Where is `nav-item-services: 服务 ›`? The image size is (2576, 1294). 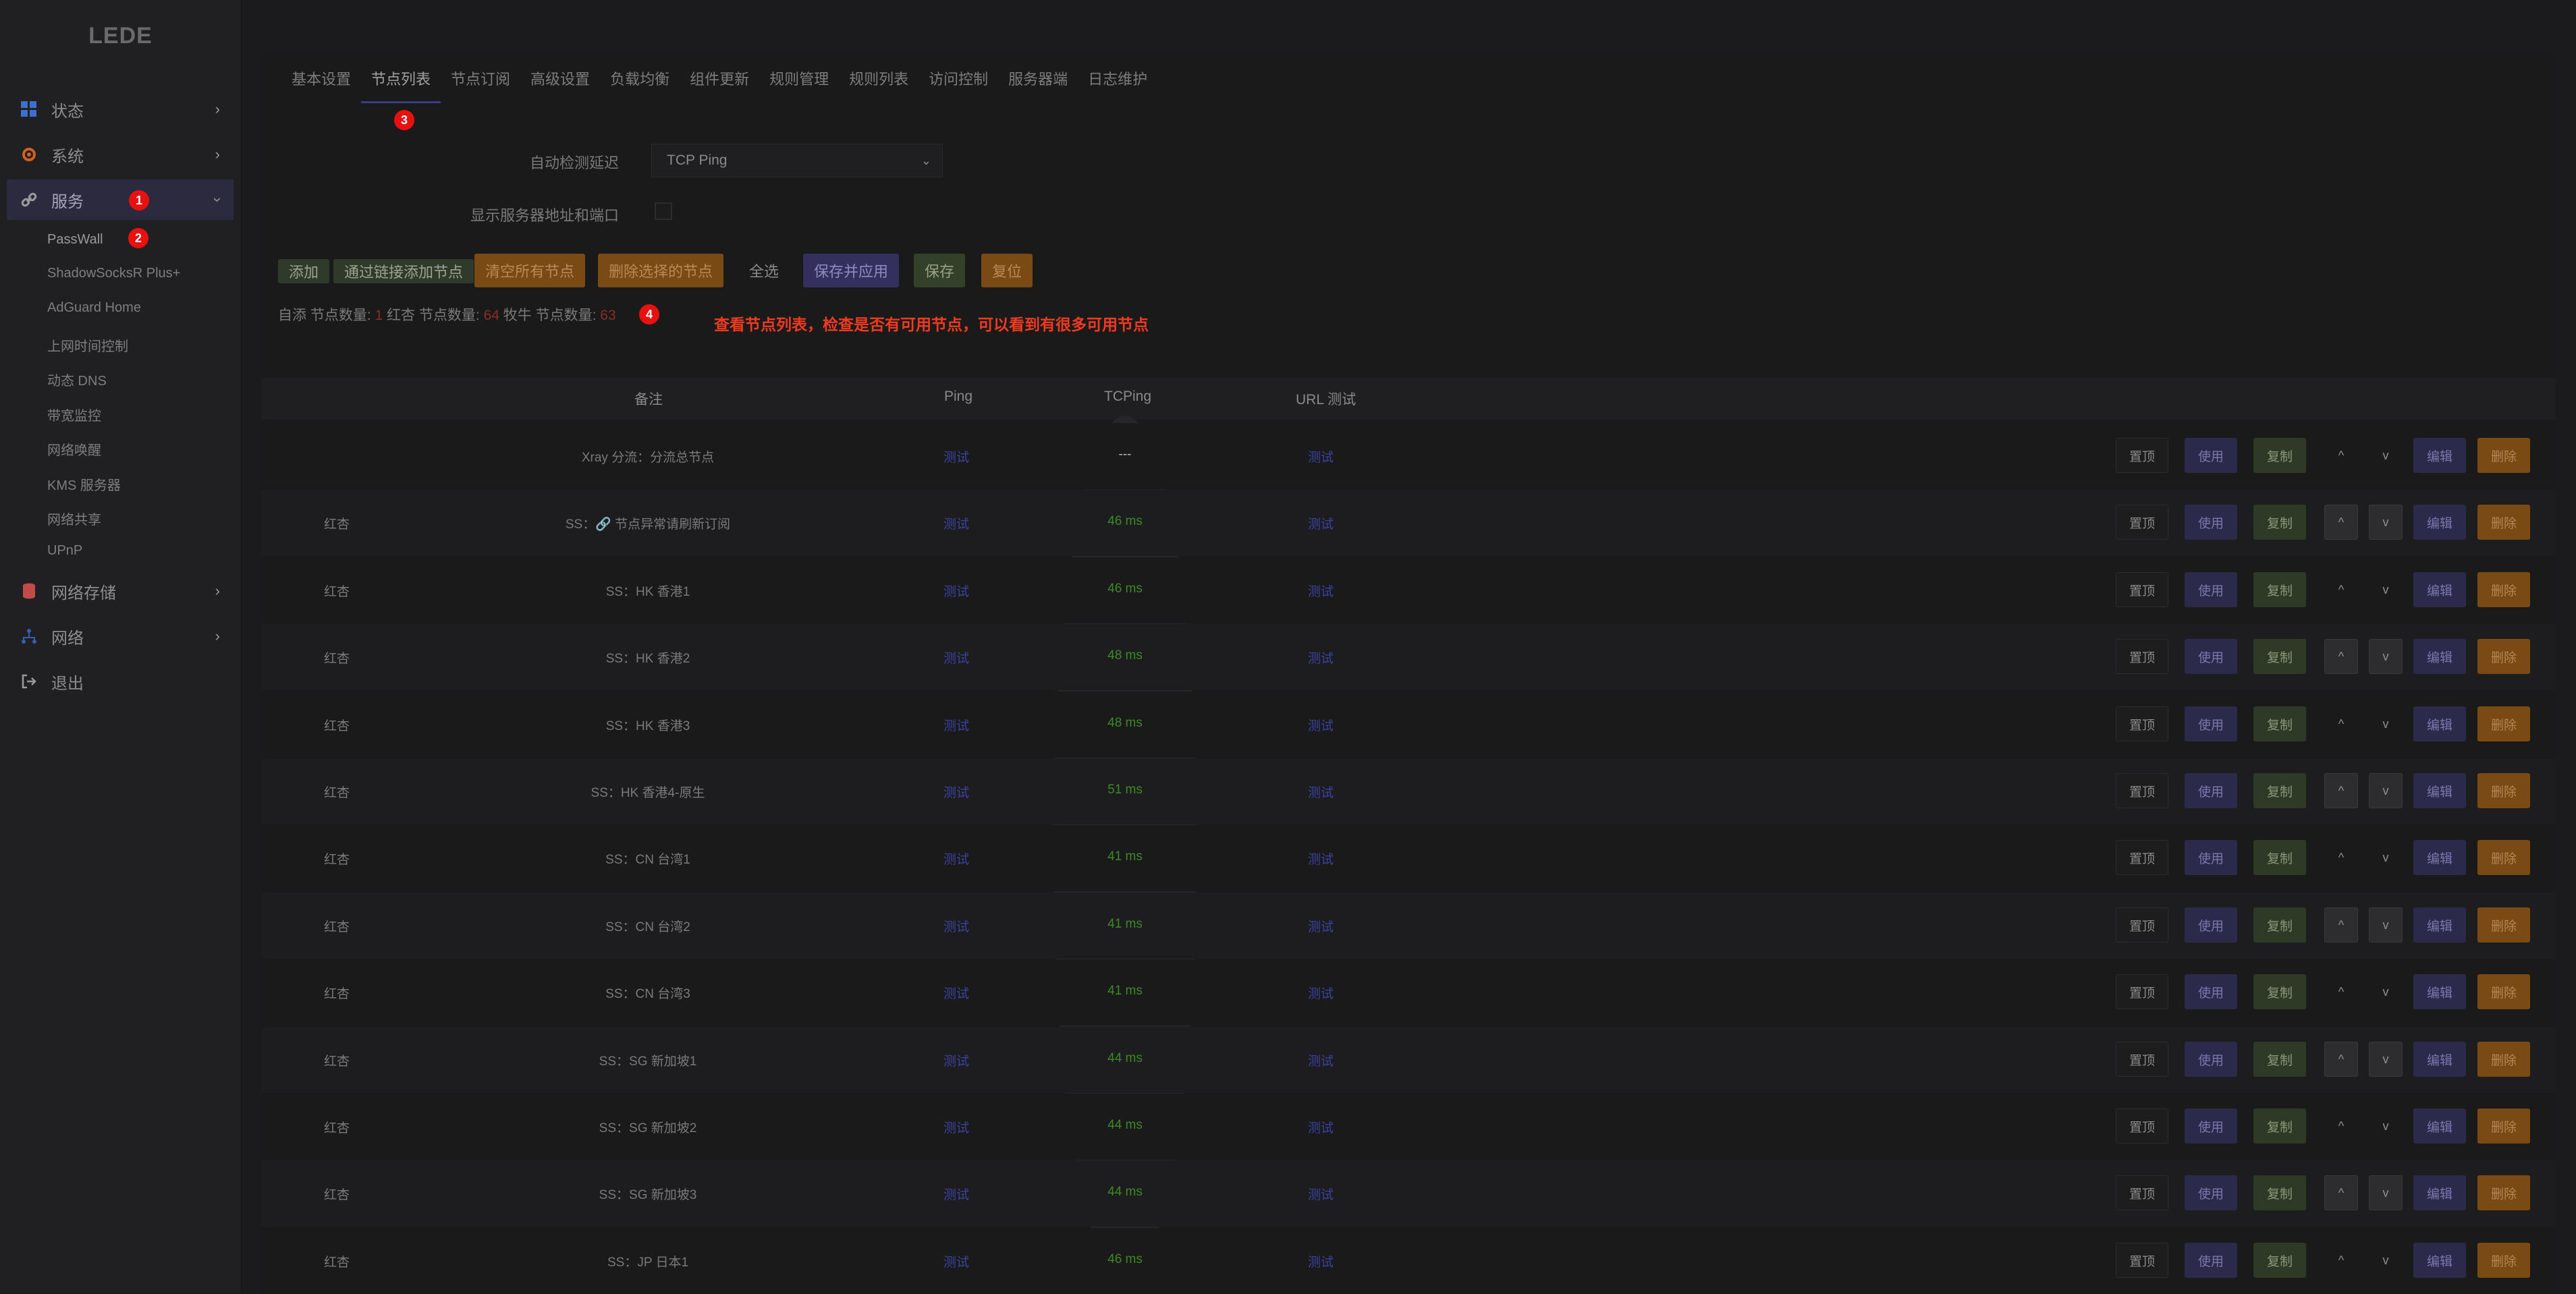 nav-item-services: 服务 › is located at coordinates (121, 199).